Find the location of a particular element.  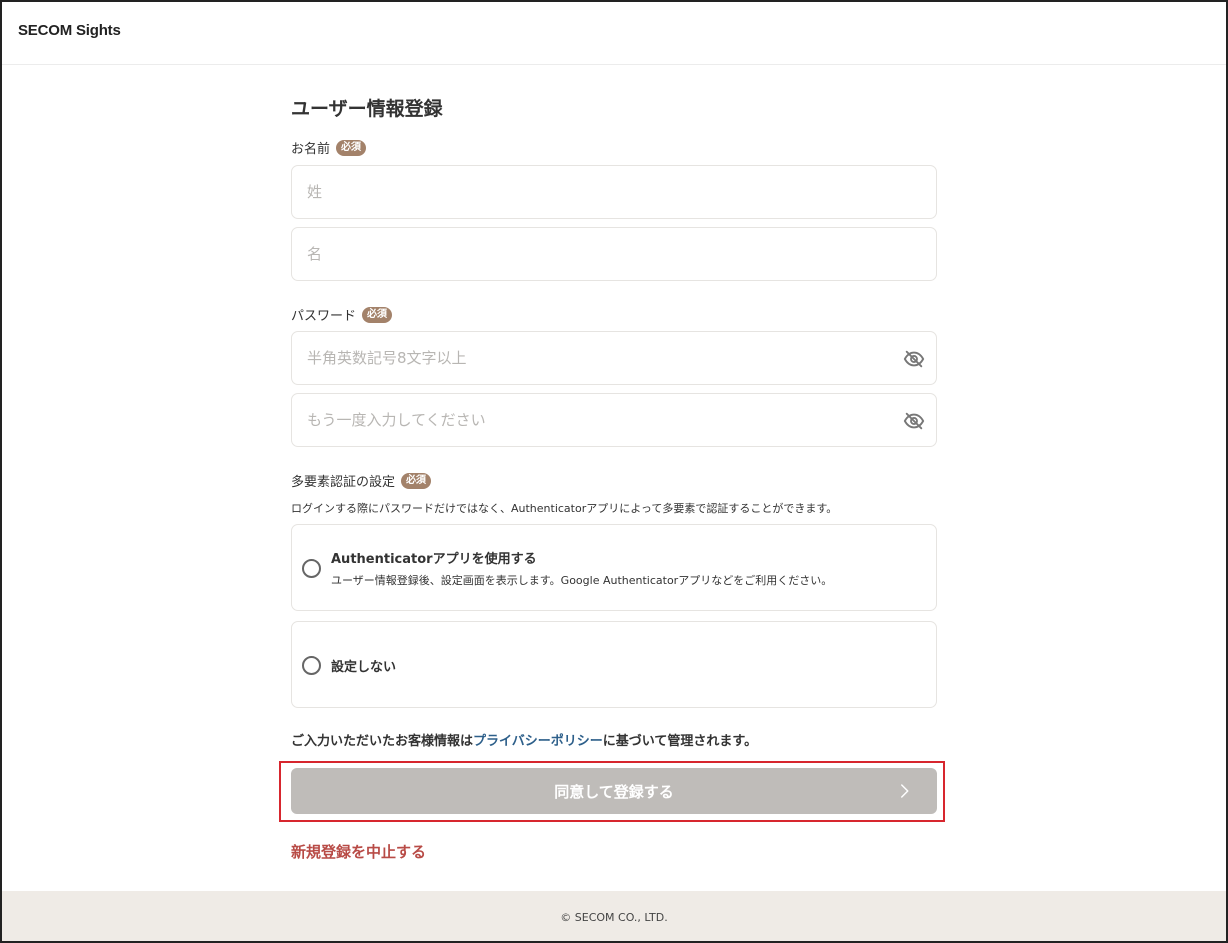

page-title: ユーザー情報登録 is located at coordinates (367, 109).